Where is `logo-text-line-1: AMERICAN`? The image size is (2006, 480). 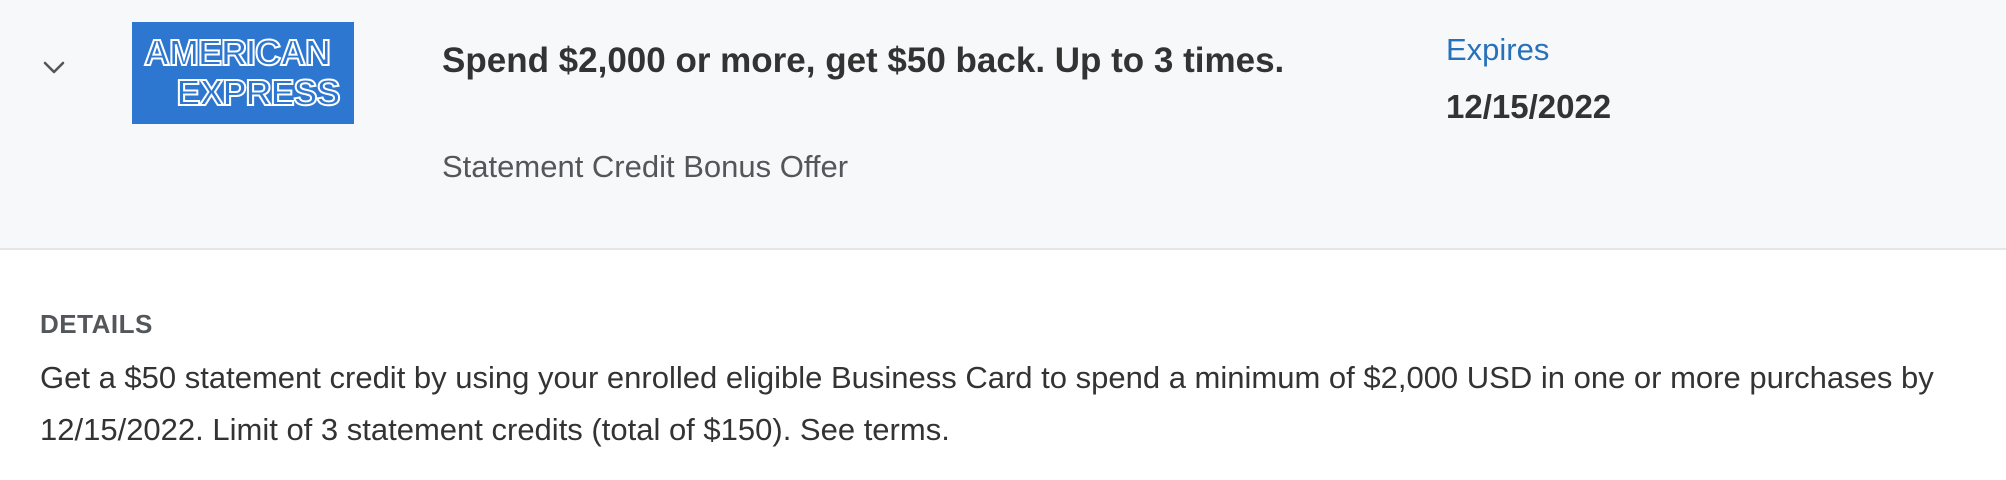 logo-text-line-1: AMERICAN is located at coordinates (237, 53).